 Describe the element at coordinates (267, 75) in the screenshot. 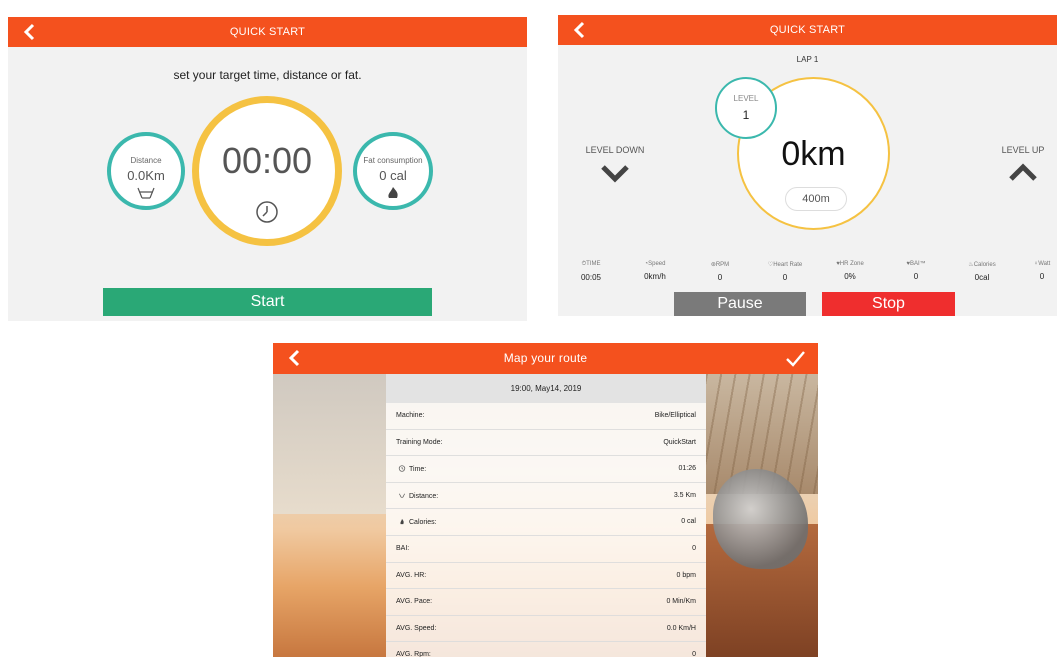

I see `target-prompt: set your target time, distance or fat.` at that location.